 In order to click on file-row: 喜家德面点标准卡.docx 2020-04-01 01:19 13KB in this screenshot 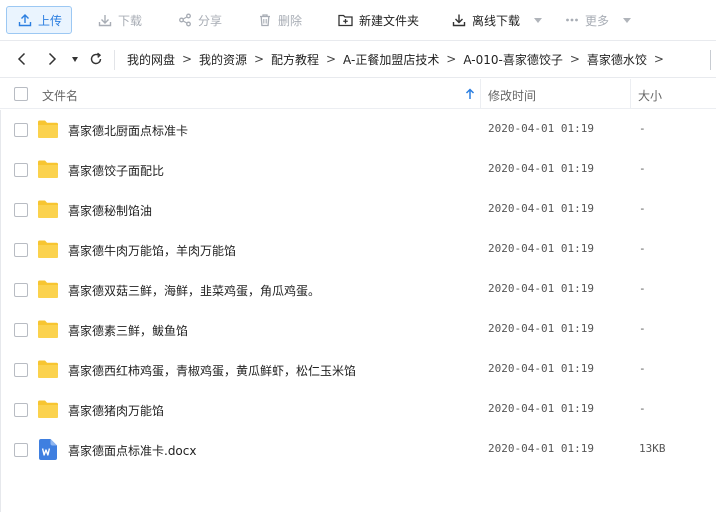, I will do `click(358, 450)`.